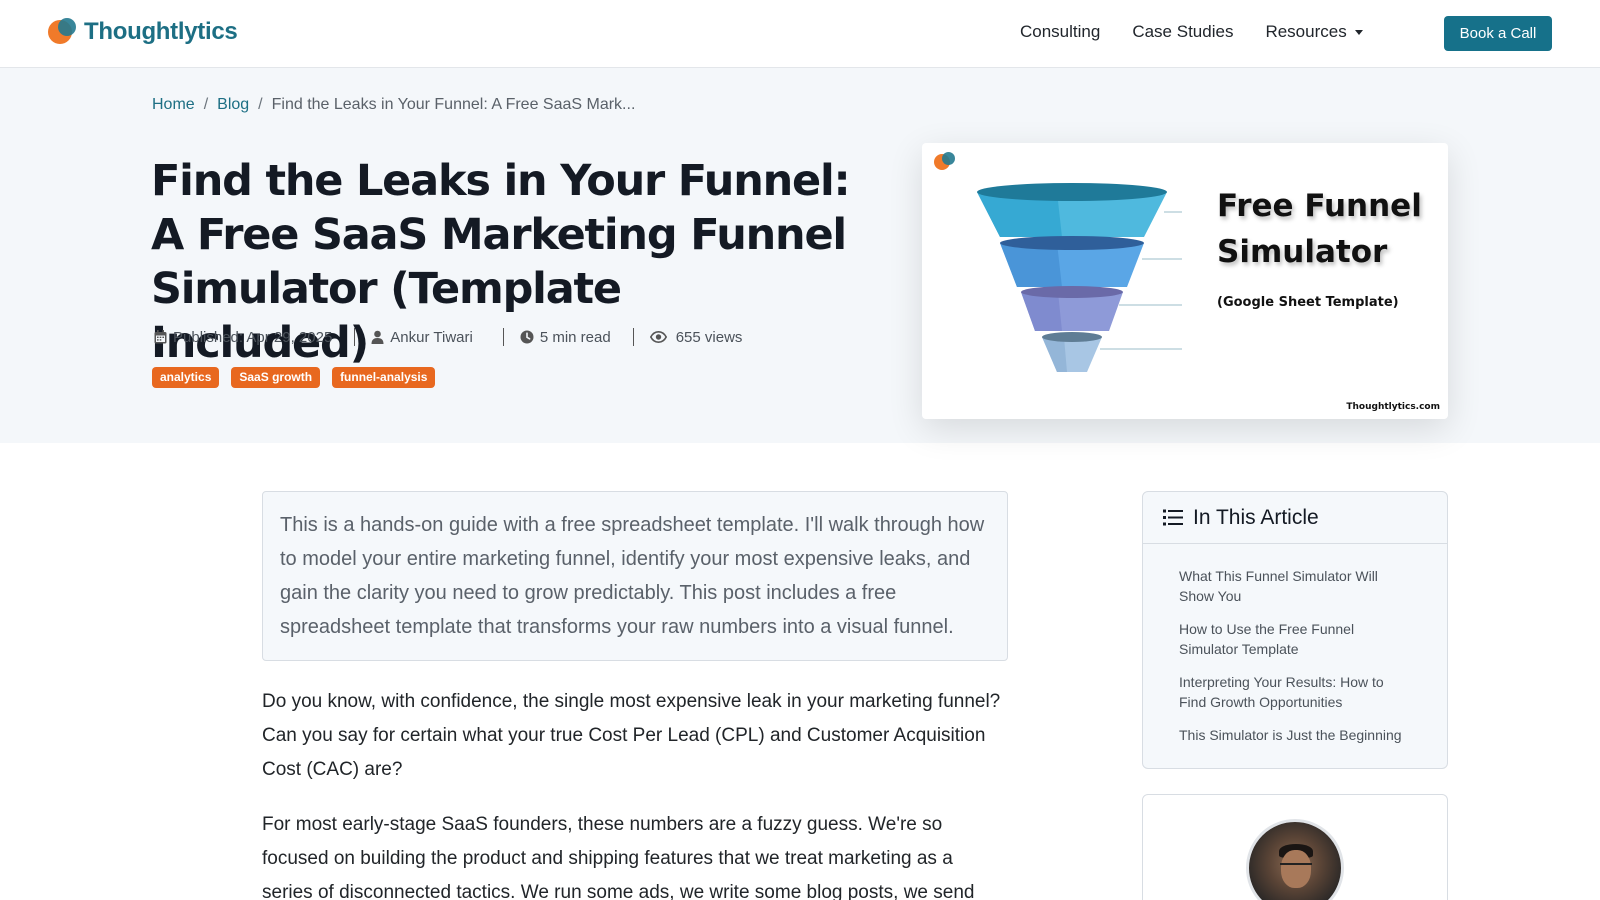 The image size is (1600, 900). I want to click on nav-resources-label: Resources, so click(1306, 31).